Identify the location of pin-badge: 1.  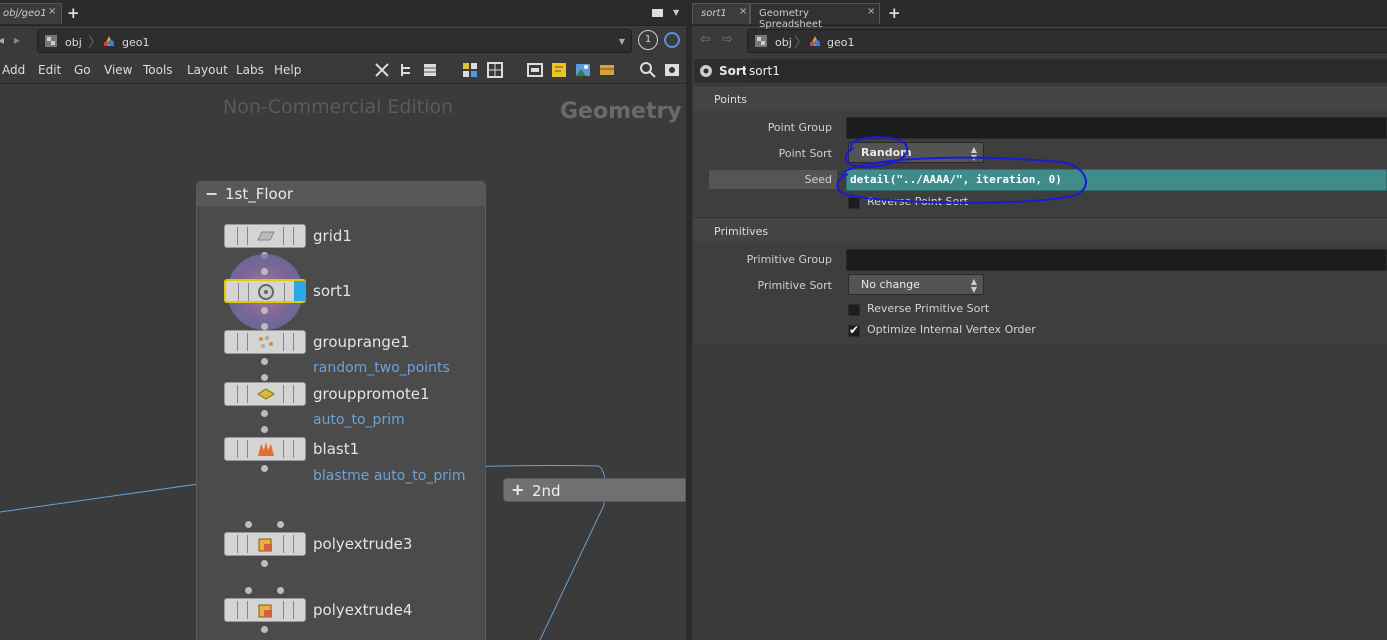
(648, 40).